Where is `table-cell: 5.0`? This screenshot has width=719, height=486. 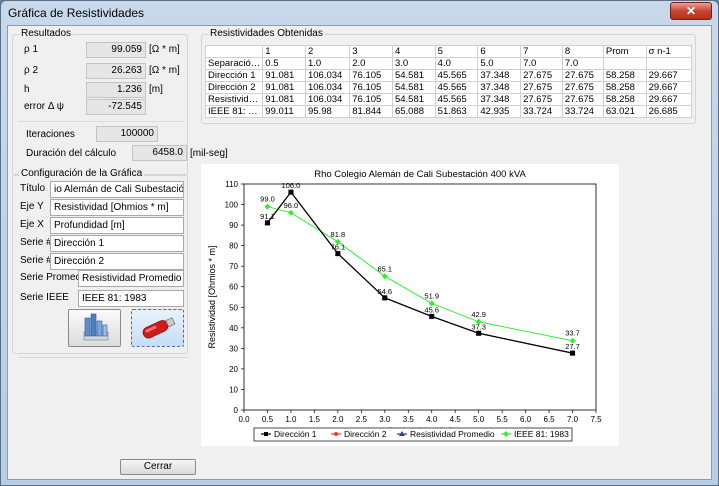
table-cell: 5.0 is located at coordinates (499, 63).